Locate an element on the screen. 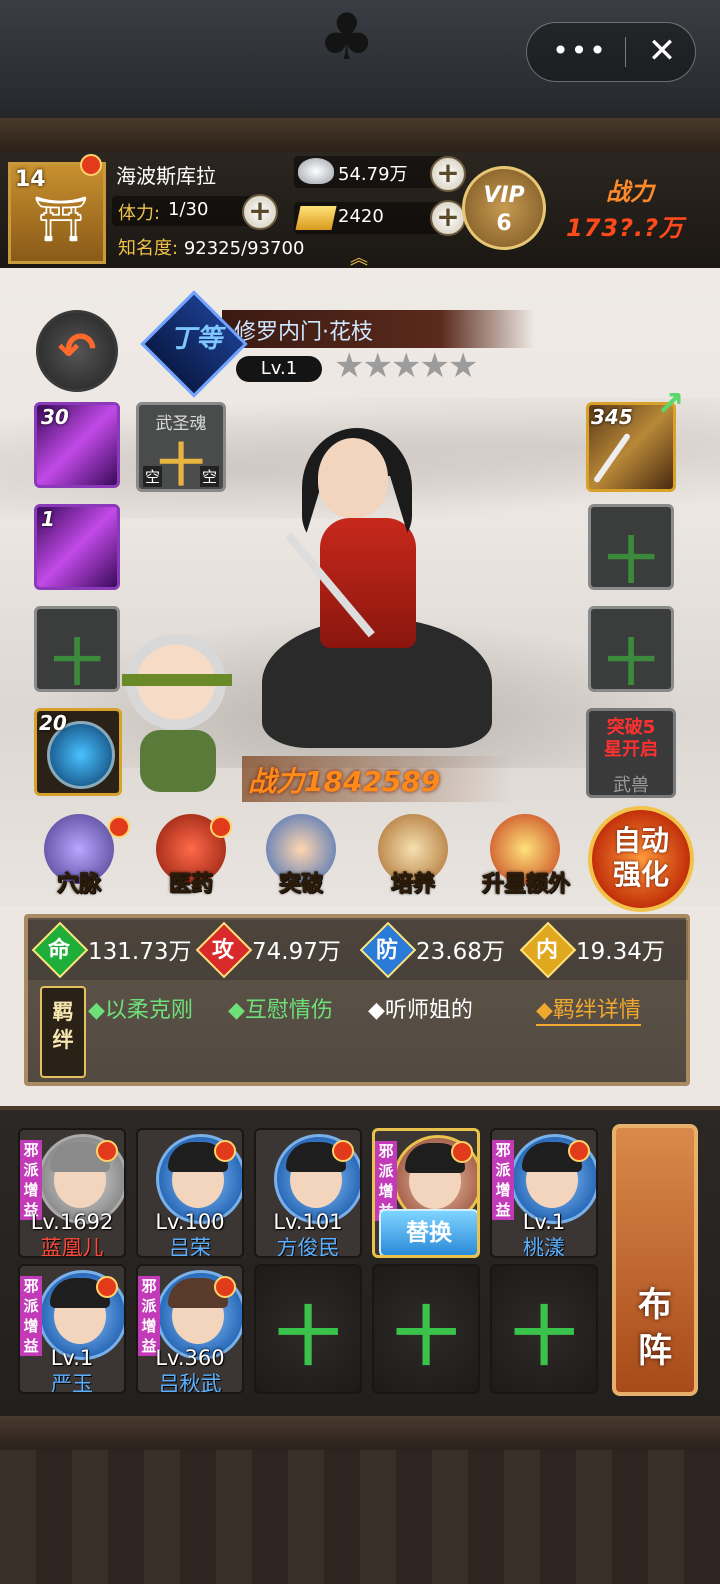 The width and height of the screenshot is (720, 1584). beast-lock-text: 突破5 星开启 is located at coordinates (631, 738).